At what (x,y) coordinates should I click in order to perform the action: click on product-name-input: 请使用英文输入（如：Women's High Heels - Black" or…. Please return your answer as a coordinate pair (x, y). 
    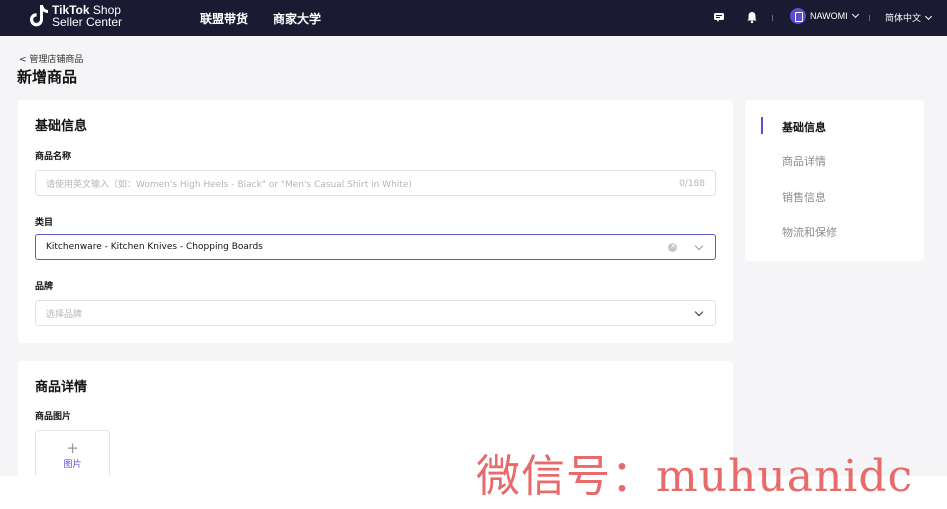
    Looking at the image, I should click on (375, 183).